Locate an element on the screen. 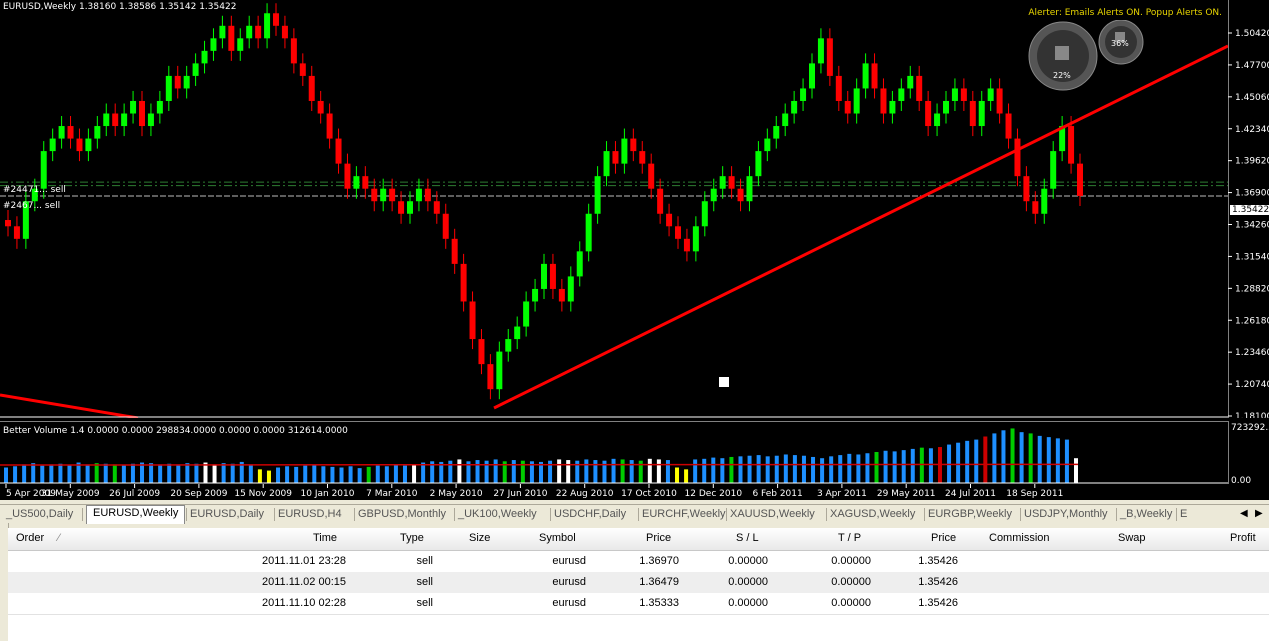 The height and width of the screenshot is (641, 1269). tab-eurchf-weekly: EURCHF,Weekly is located at coordinates (684, 514).